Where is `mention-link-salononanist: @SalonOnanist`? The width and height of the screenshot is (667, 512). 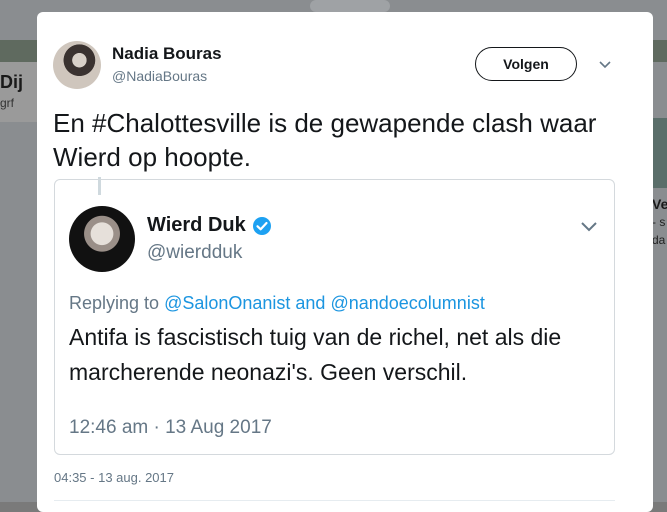 mention-link-salononanist: @SalonOnanist is located at coordinates (227, 303).